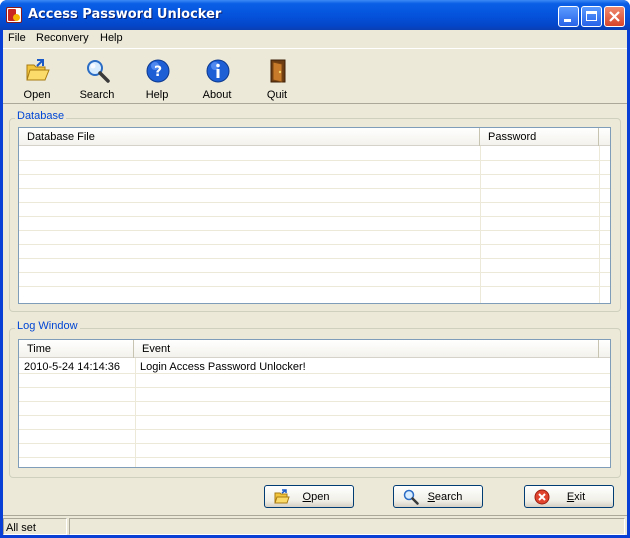 This screenshot has width=630, height=538. Describe the element at coordinates (72, 367) in the screenshot. I see `log-row-time: 2010-5-24 14:14:36` at that location.